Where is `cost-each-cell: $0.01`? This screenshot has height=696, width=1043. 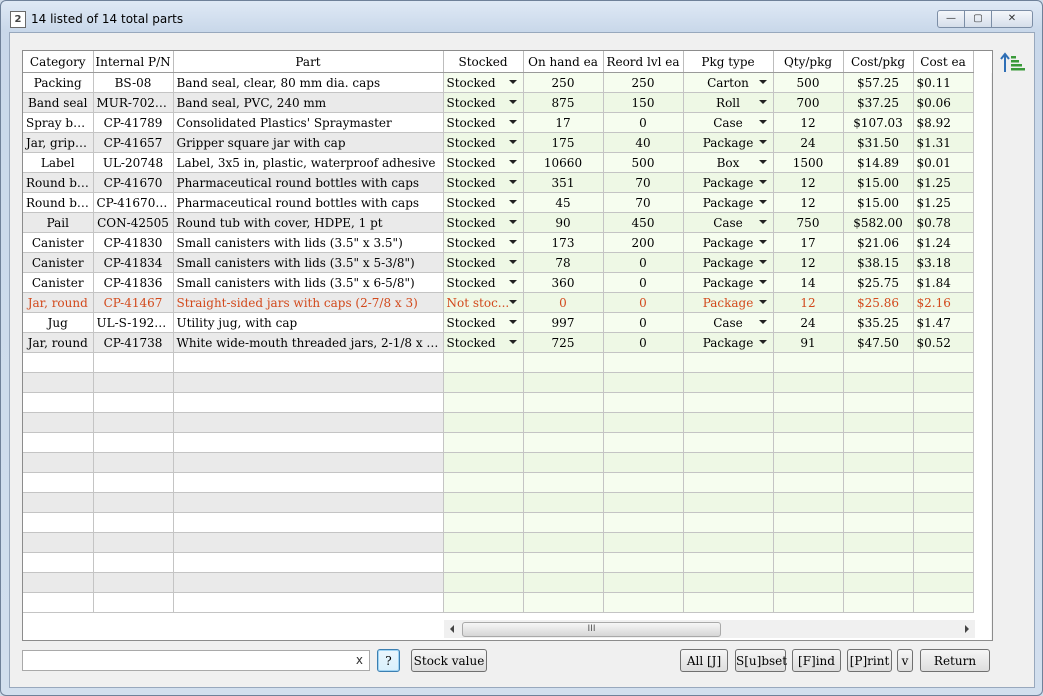
cost-each-cell: $0.01 is located at coordinates (943, 162).